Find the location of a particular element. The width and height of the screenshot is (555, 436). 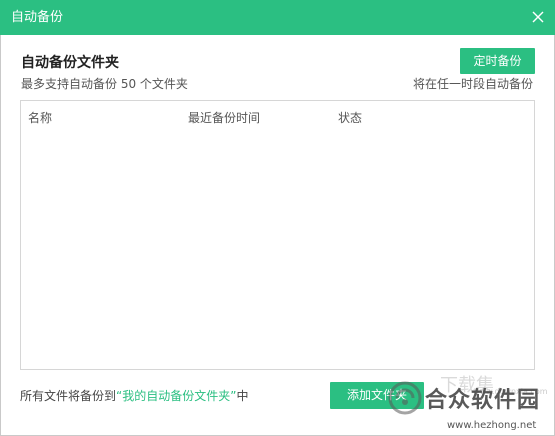

backup-destination-text: 所有文件将备份到“我的自动备份文件夹”中 is located at coordinates (134, 396).